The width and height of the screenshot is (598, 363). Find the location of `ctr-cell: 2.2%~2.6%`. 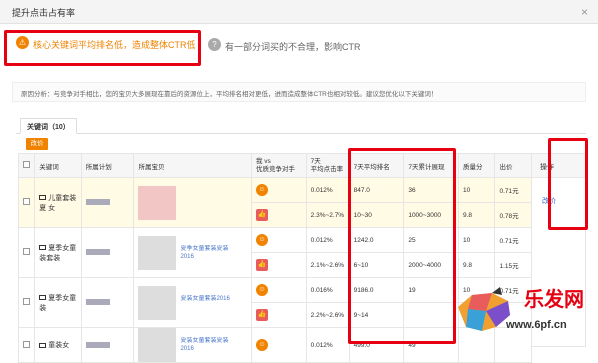

ctr-cell: 2.2%~2.6% is located at coordinates (327, 315).